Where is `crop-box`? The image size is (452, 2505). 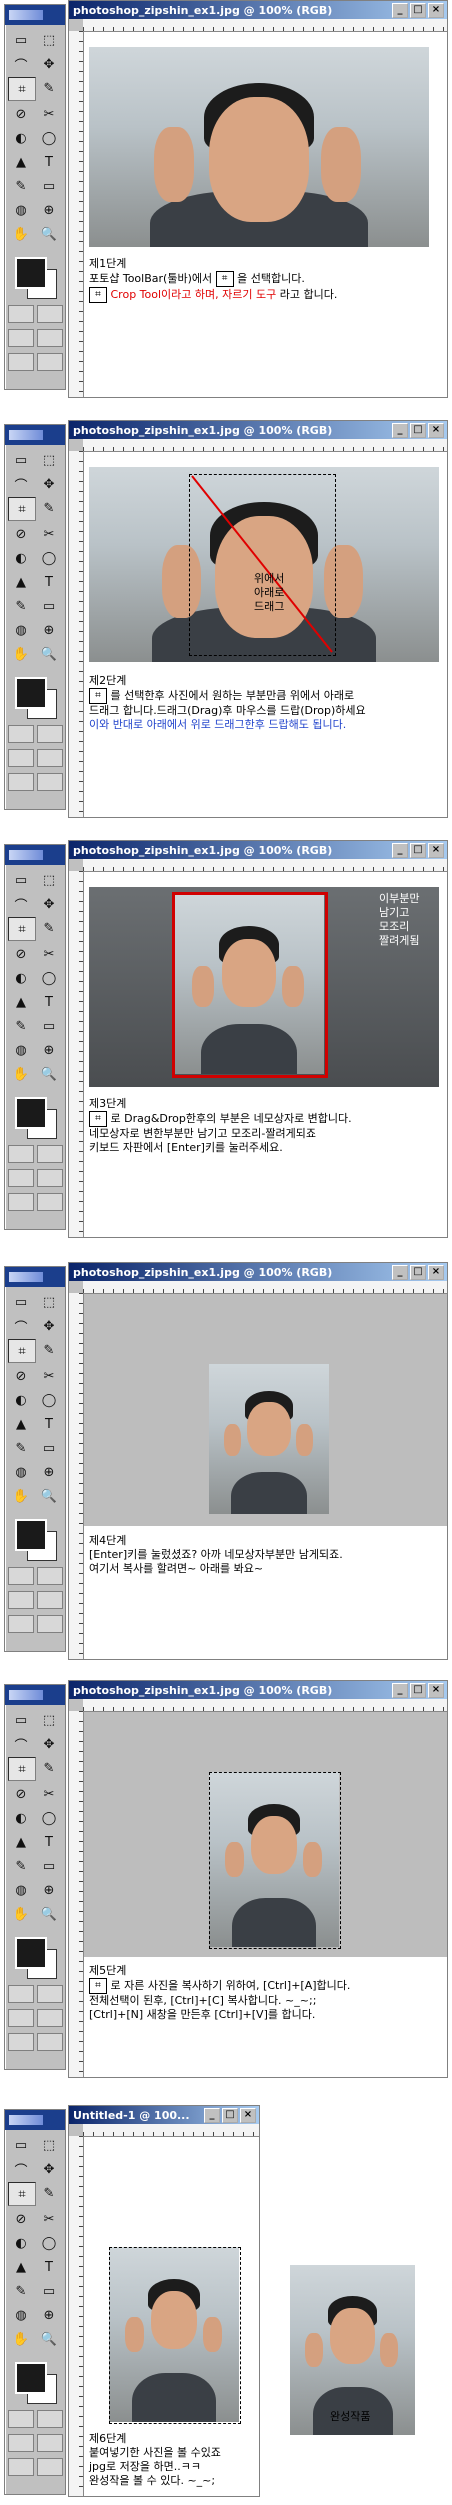
crop-box is located at coordinates (250, 985).